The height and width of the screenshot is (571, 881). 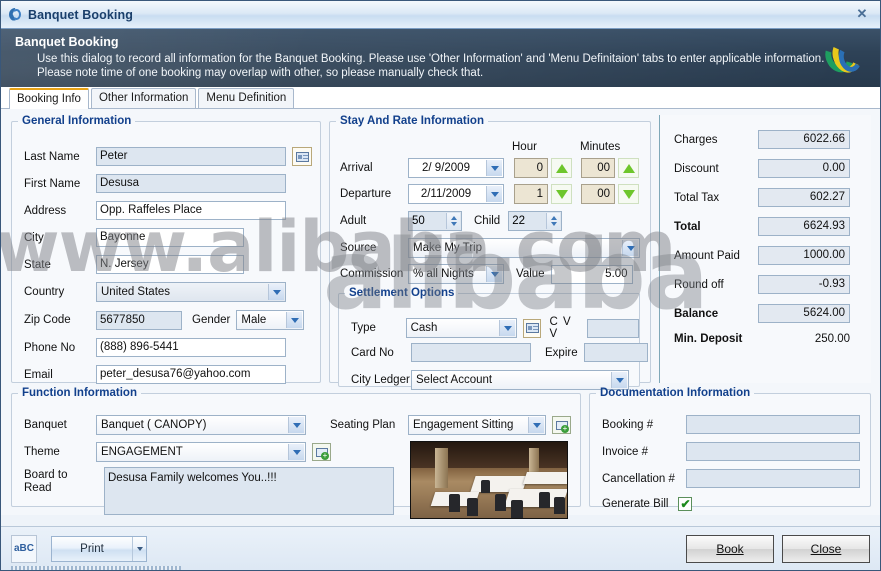 I want to click on child-label: Child, so click(x=487, y=221).